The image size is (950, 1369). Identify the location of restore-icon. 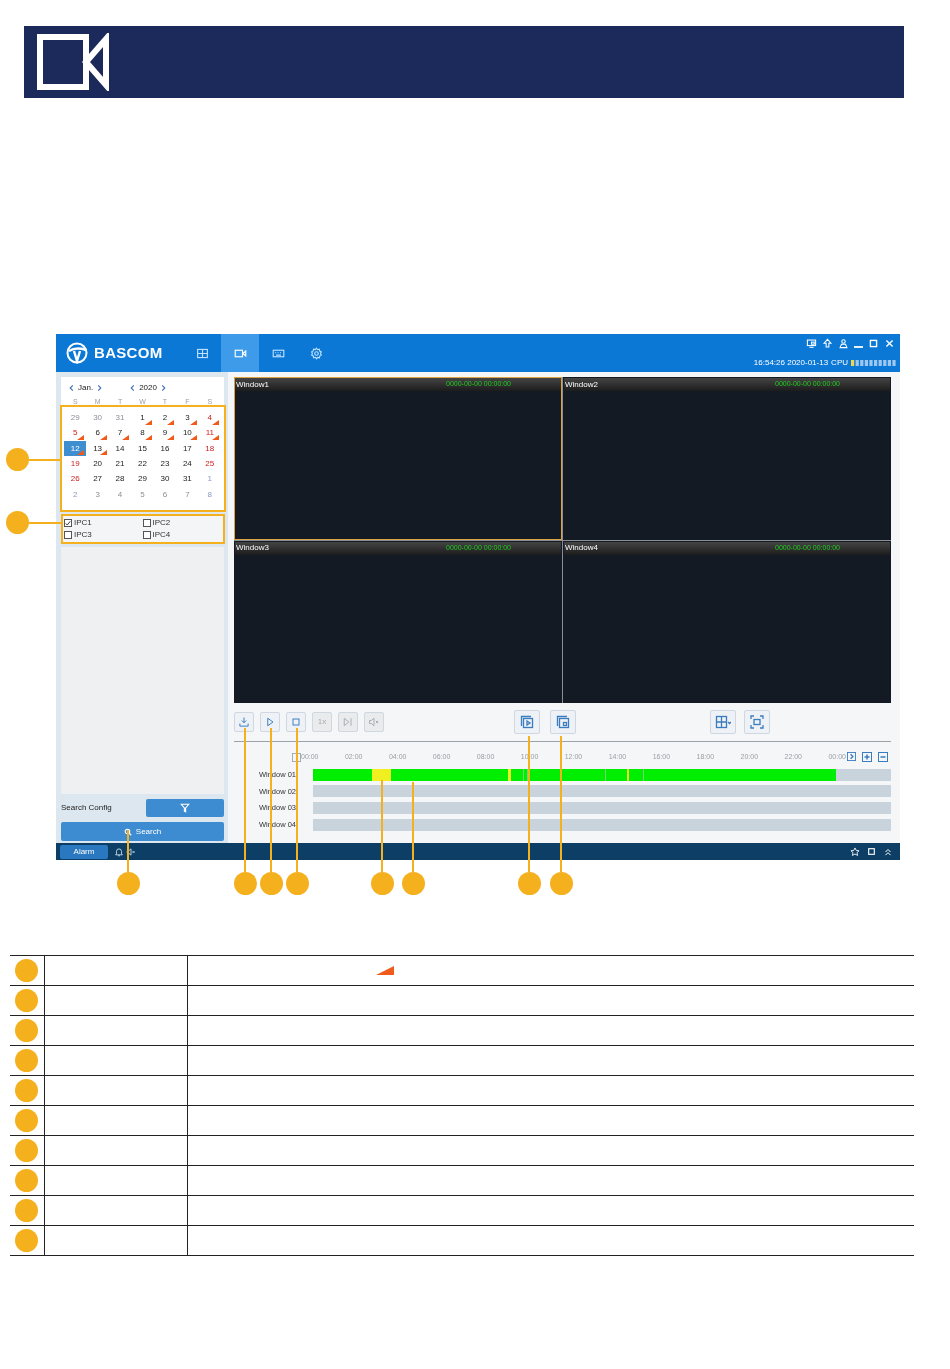
(871, 851).